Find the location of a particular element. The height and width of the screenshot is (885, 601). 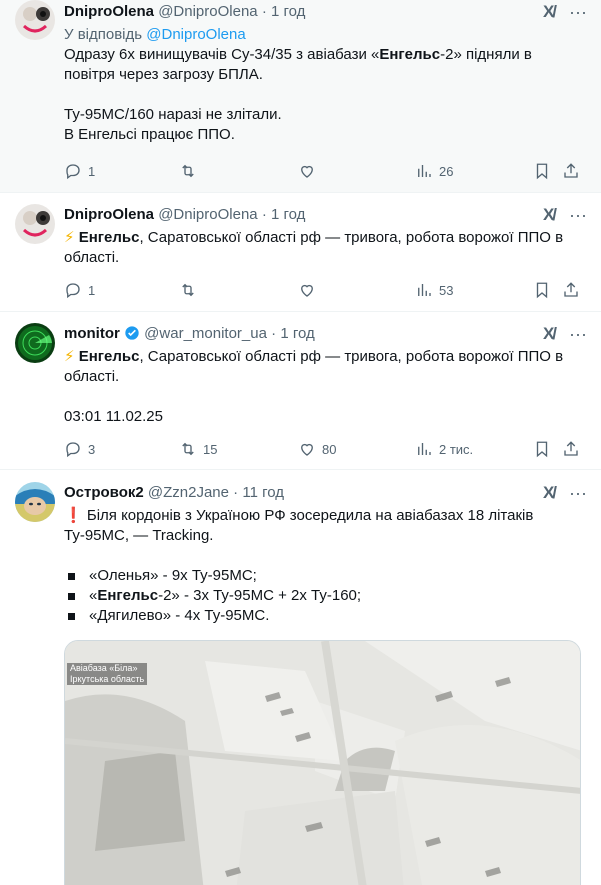

author-handle: @war_monitor_ua is located at coordinates (205, 333).